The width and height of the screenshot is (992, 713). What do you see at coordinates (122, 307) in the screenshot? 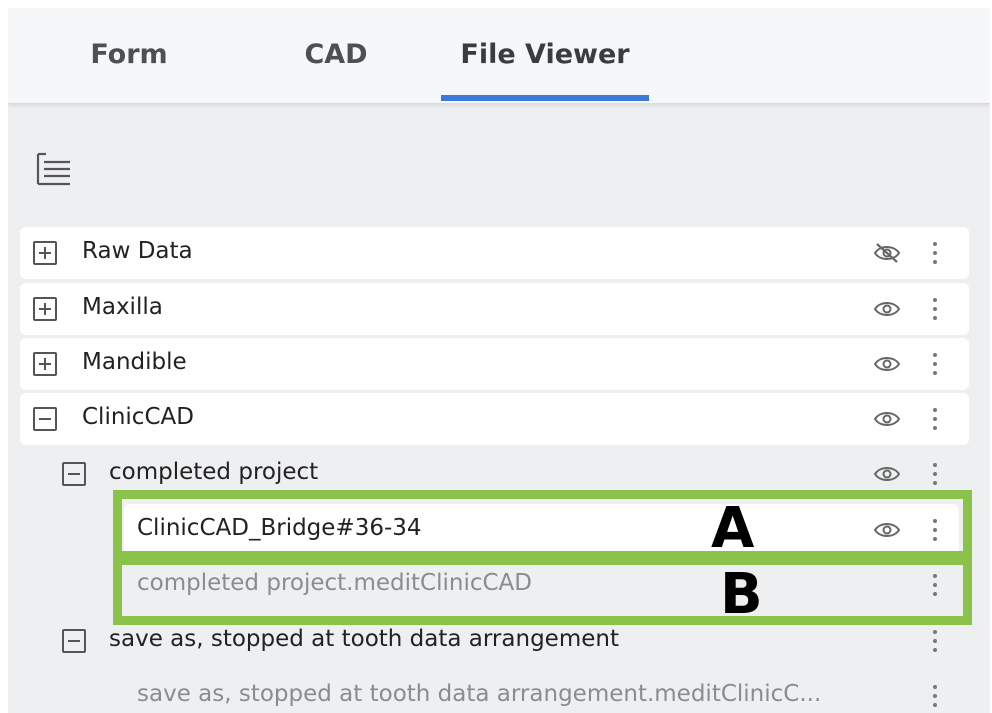
I see `tree-item-label: Maxilla` at bounding box center [122, 307].